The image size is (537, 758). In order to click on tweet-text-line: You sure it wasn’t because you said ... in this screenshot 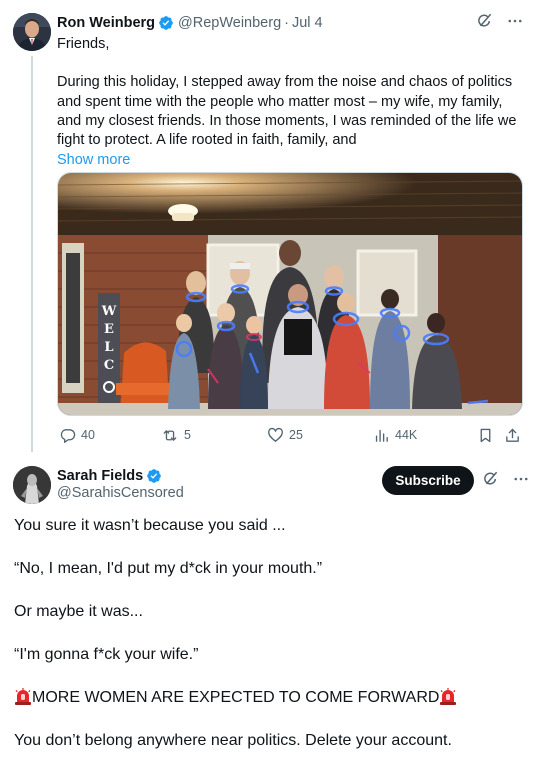, I will do `click(150, 525)`.